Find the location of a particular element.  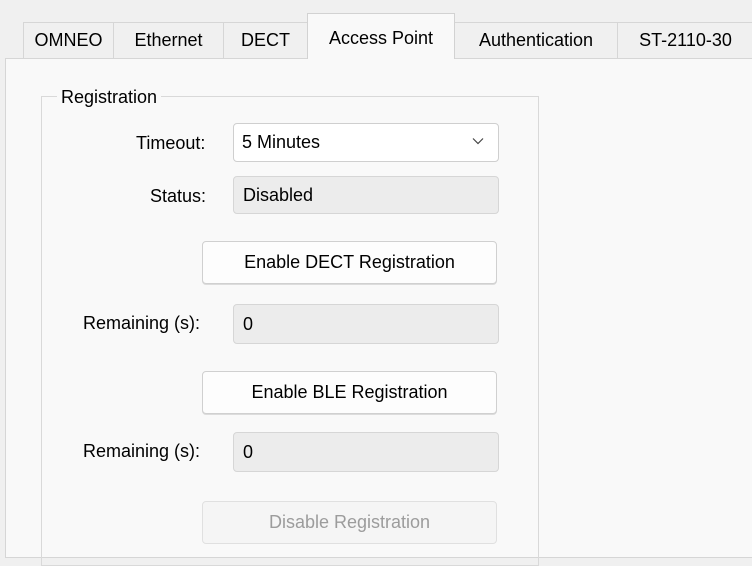

tab-label: ST-2110-30 is located at coordinates (685, 40).